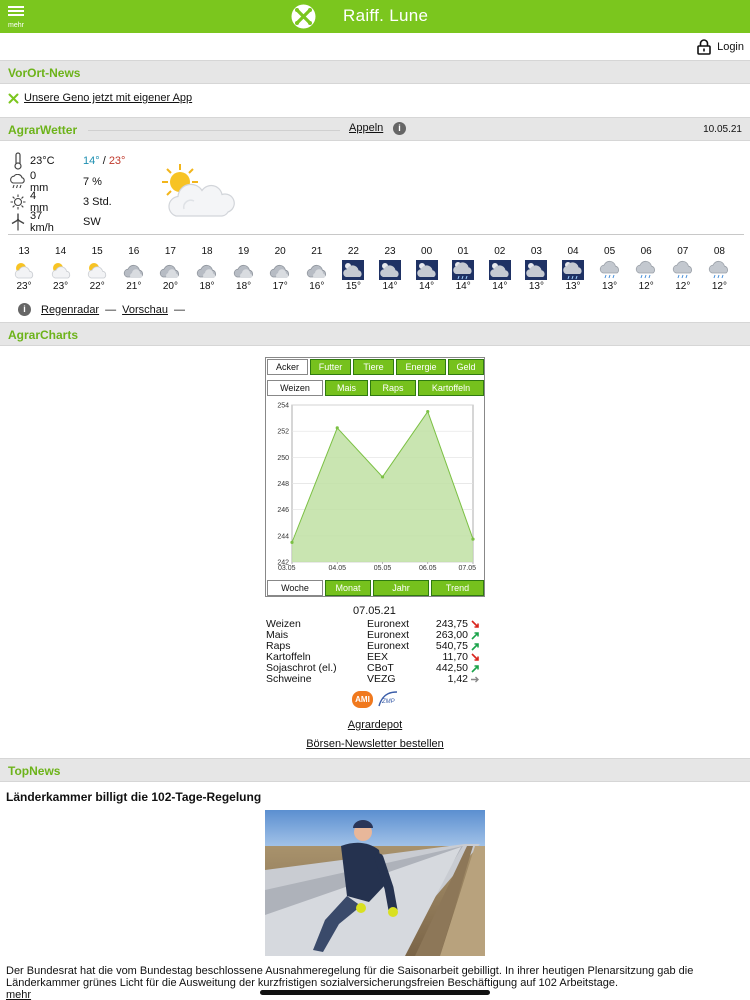  Describe the element at coordinates (283, 484) in the screenshot. I see `y-tick-label: 248` at that location.